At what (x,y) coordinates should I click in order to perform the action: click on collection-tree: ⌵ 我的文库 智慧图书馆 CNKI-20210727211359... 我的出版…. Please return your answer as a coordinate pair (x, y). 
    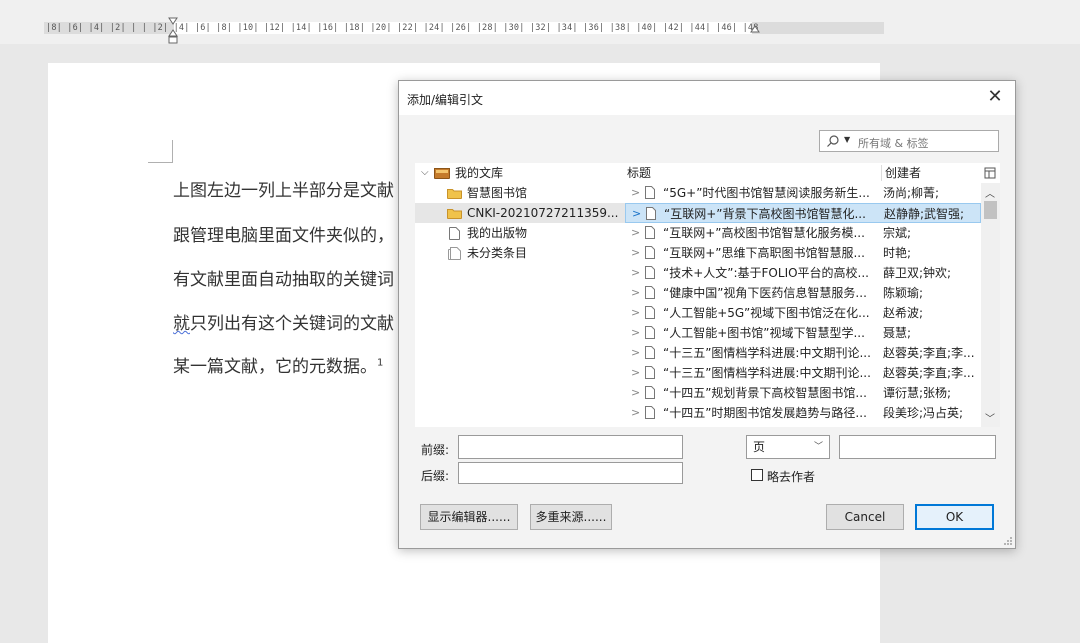
    Looking at the image, I should click on (520, 295).